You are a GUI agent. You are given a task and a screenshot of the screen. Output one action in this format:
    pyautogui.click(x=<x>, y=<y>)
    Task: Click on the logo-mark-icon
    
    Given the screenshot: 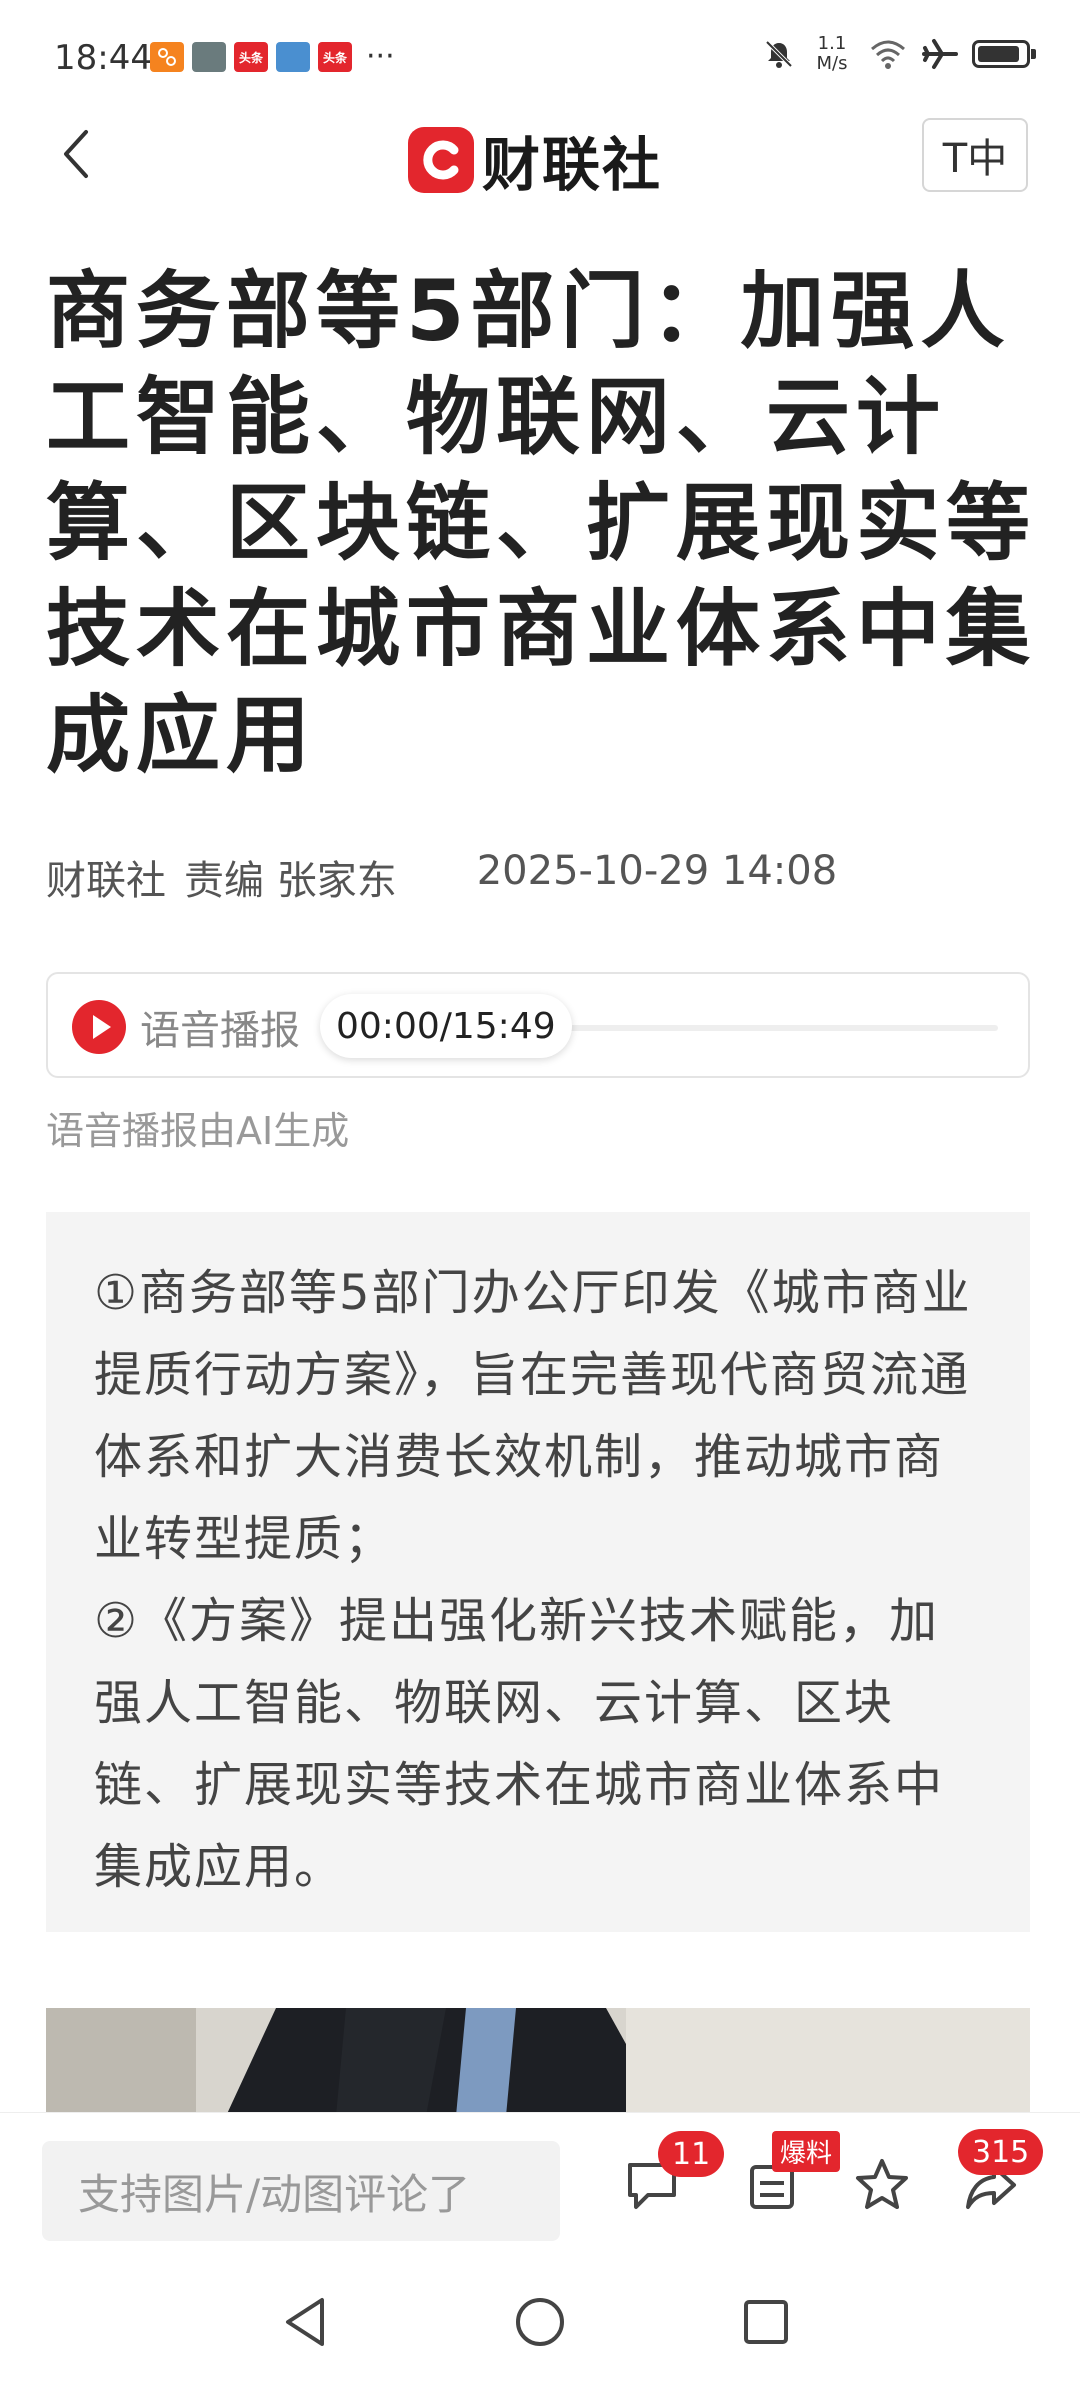 What is the action you would take?
    pyautogui.click(x=441, y=160)
    